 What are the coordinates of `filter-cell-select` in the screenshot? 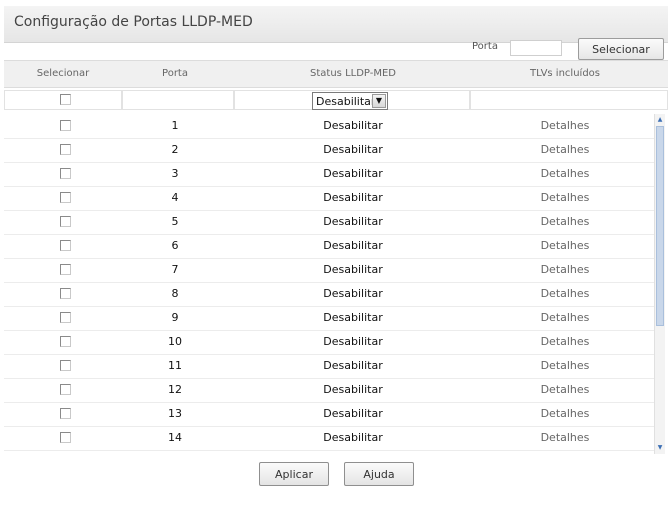 It's located at (63, 100).